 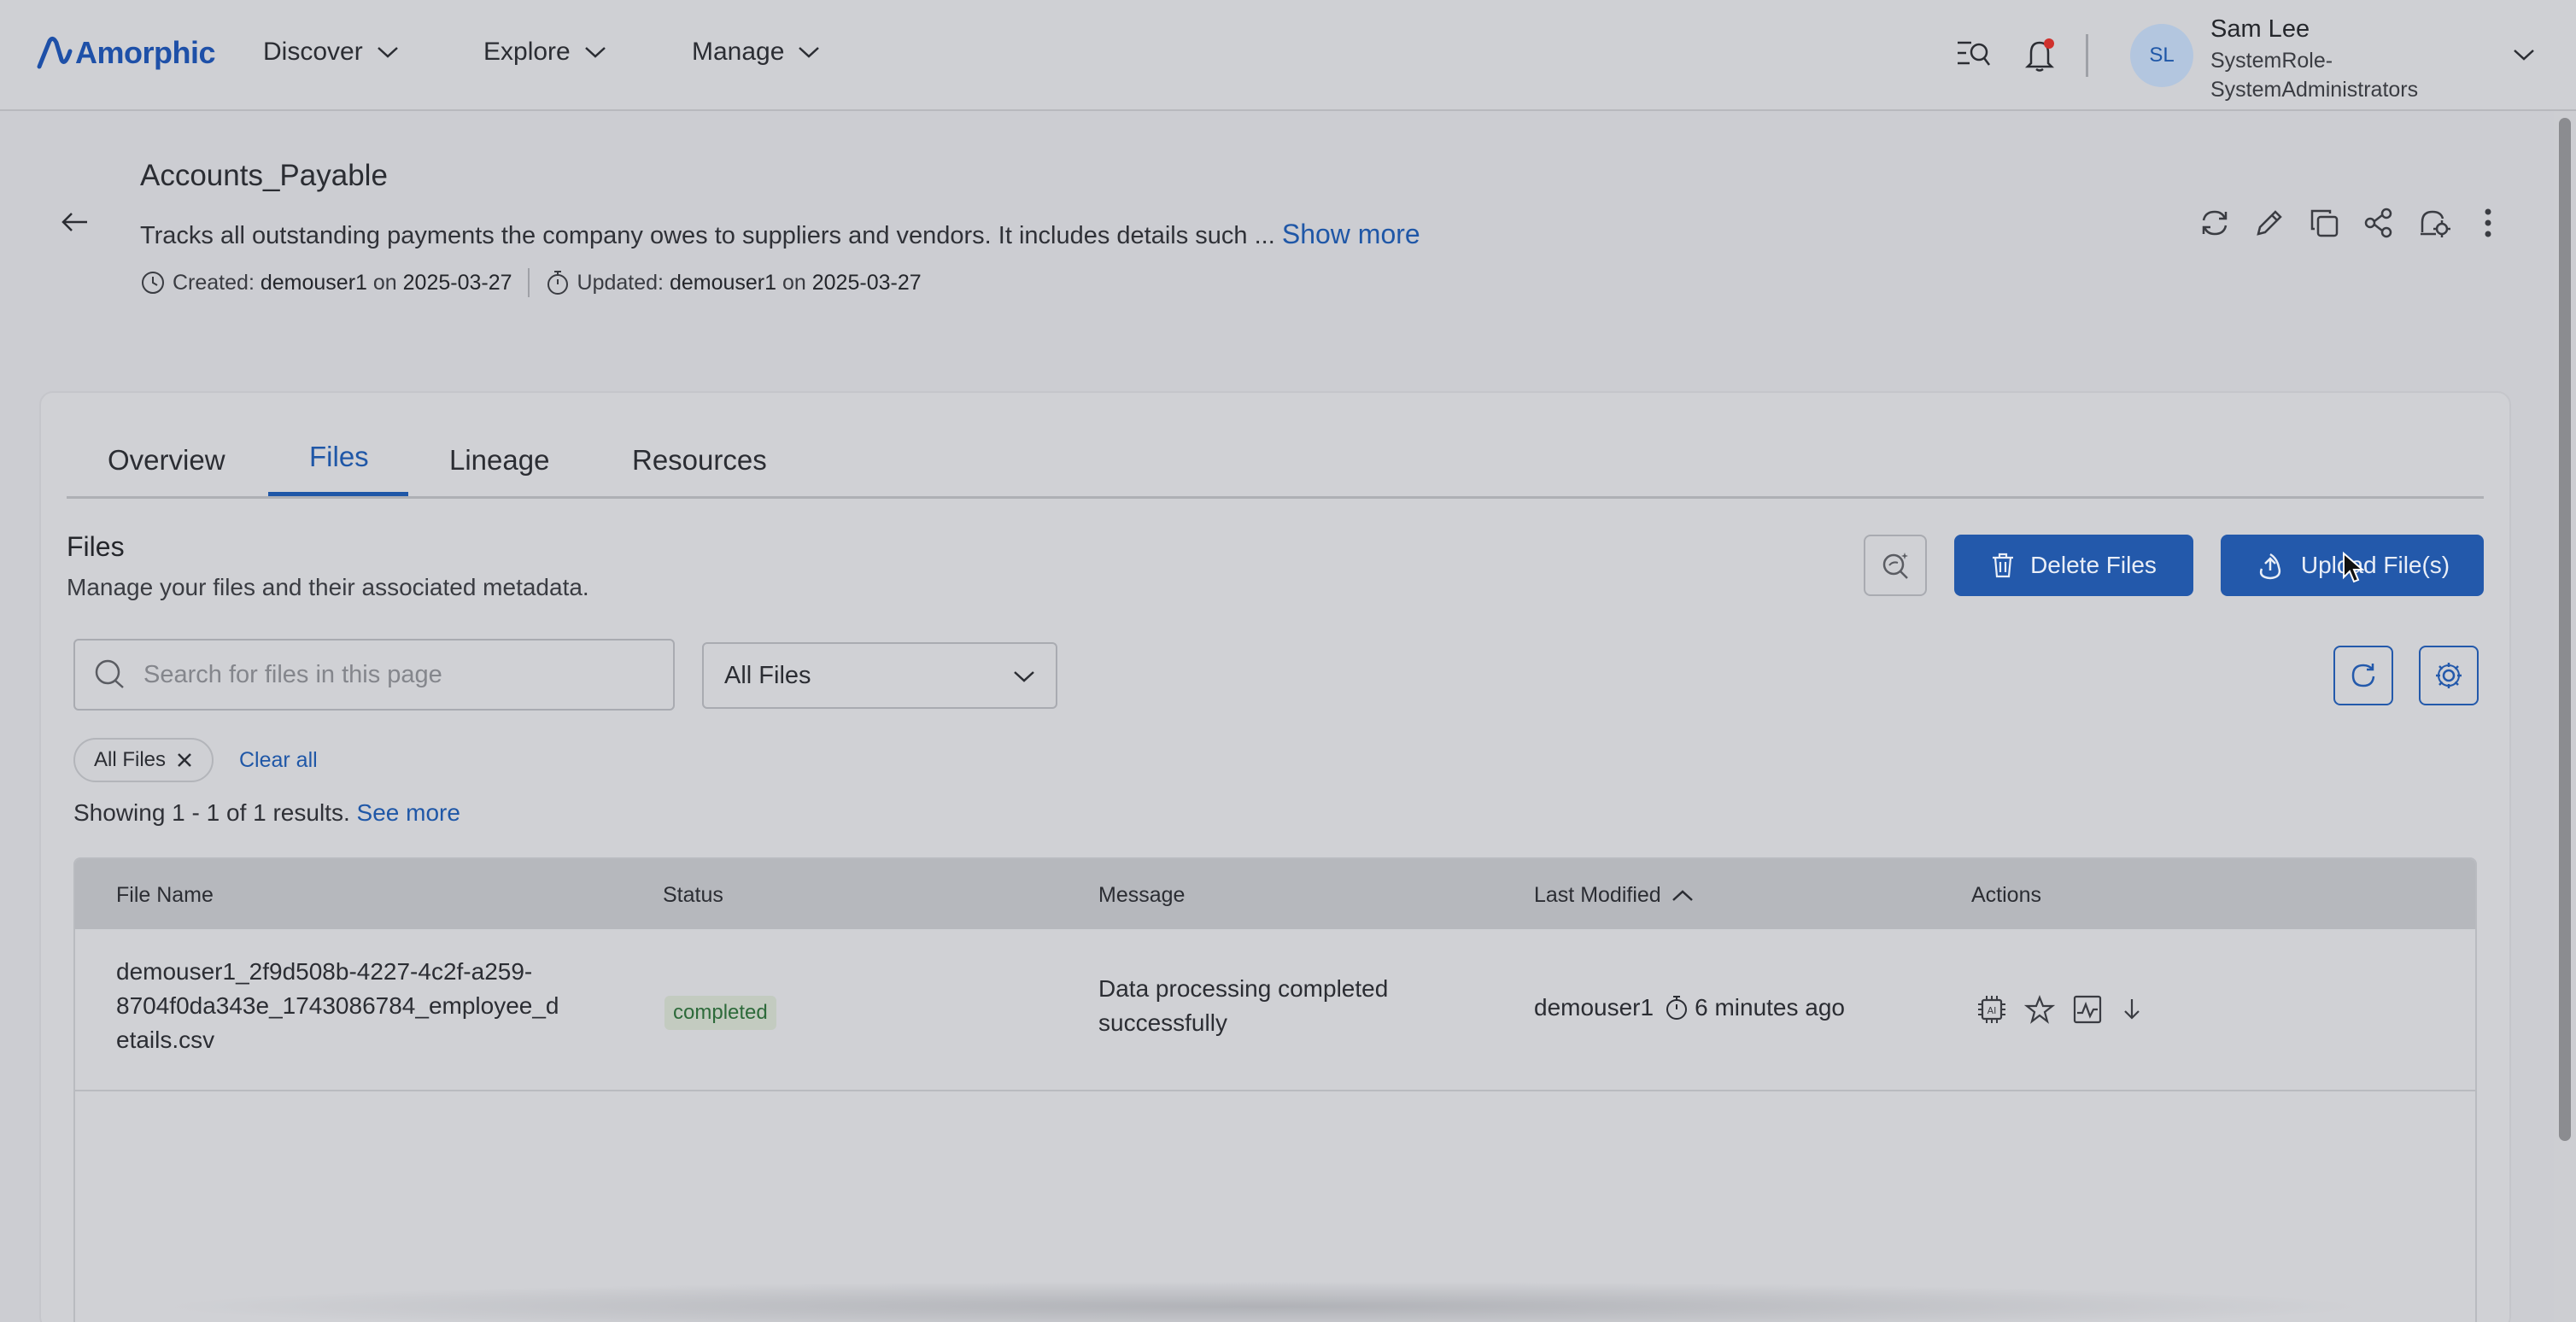 What do you see at coordinates (2049, 43) in the screenshot?
I see `notification-dot` at bounding box center [2049, 43].